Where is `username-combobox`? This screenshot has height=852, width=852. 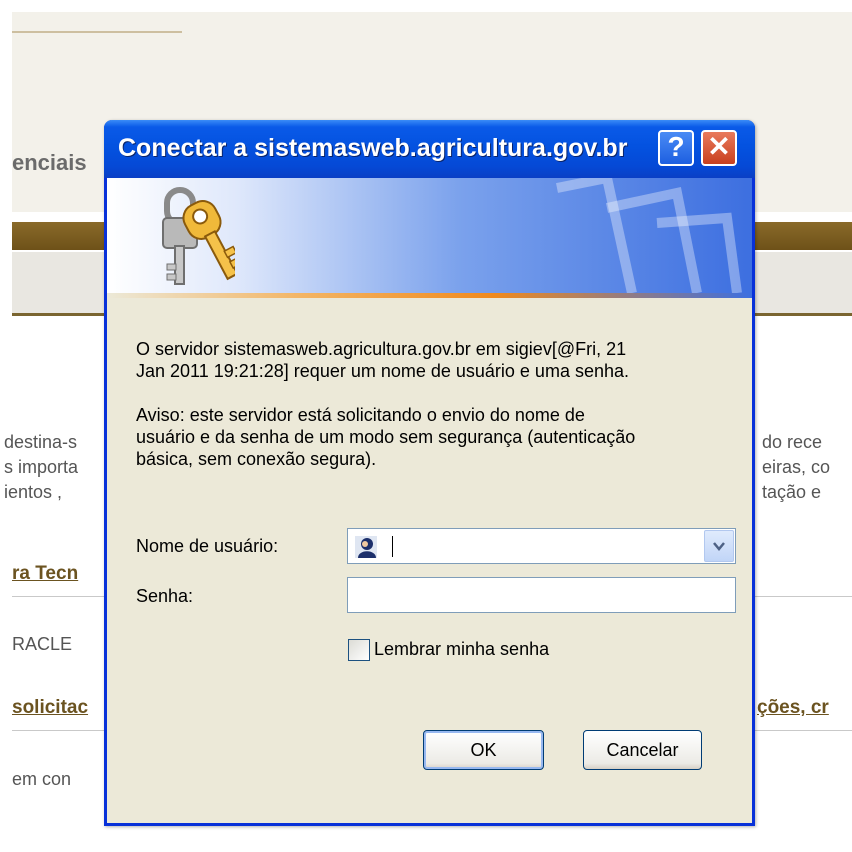
username-combobox is located at coordinates (541, 546).